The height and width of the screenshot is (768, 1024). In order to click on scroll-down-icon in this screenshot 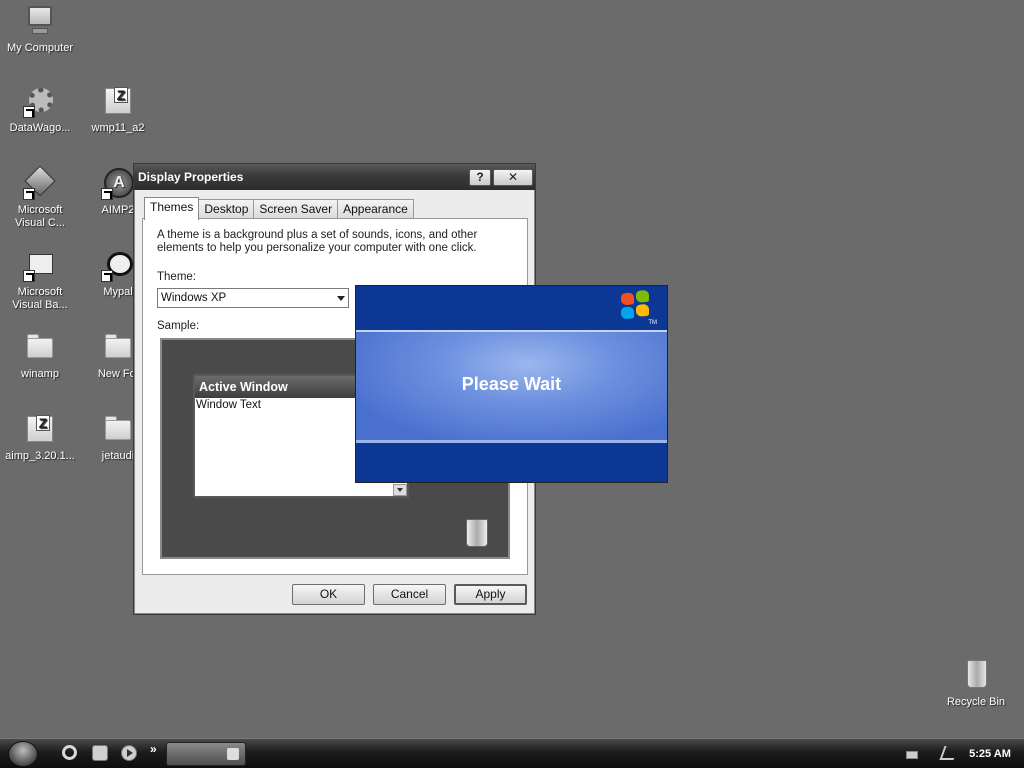, I will do `click(400, 490)`.